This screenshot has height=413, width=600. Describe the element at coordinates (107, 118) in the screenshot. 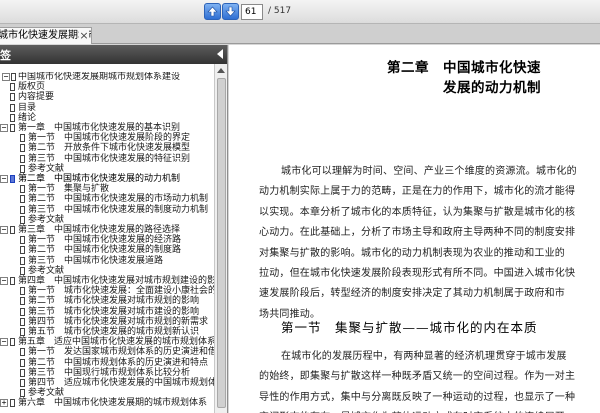

I see `bookmark-item: 绪论` at that location.